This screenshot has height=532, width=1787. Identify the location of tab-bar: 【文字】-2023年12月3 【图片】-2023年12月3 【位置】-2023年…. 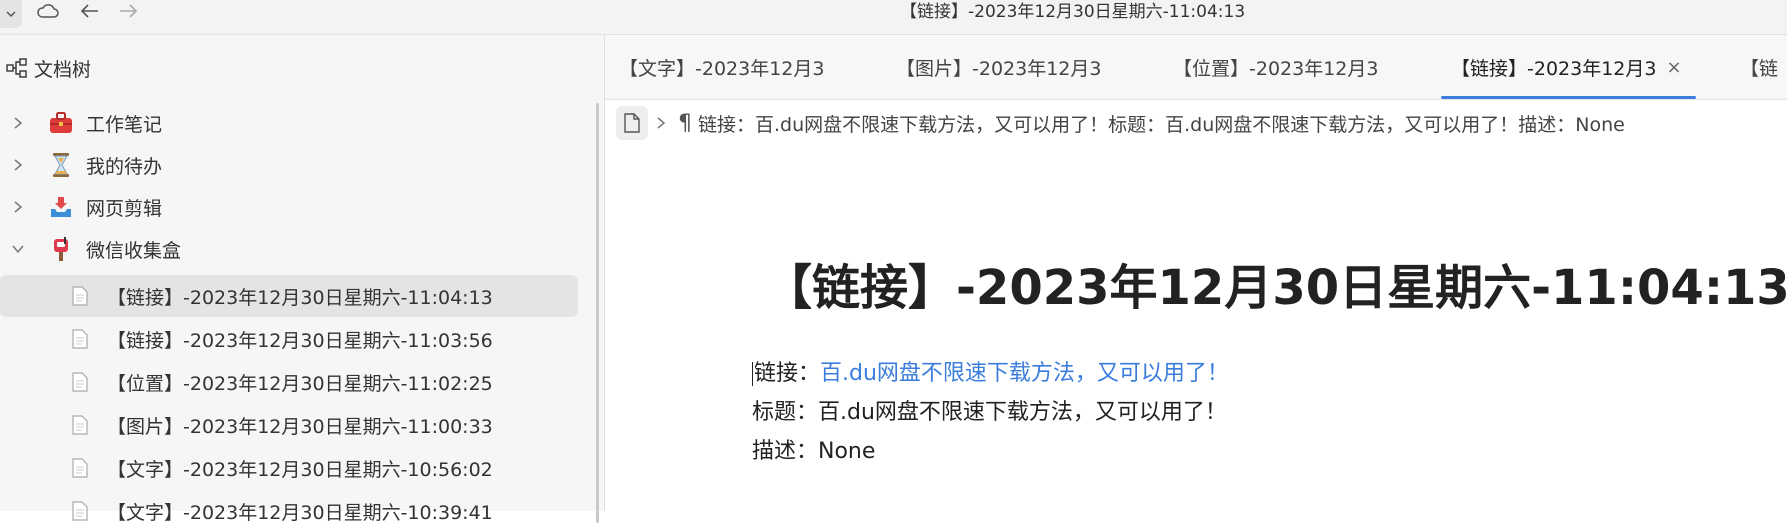
(1196, 67).